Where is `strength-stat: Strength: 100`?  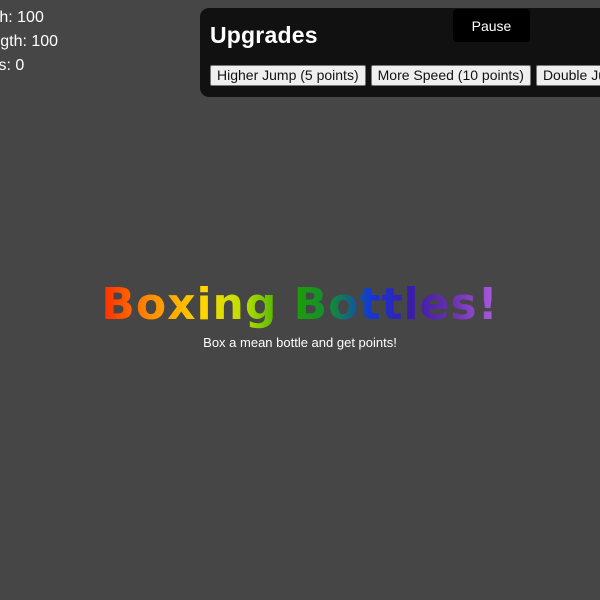
strength-stat: Strength: 100 is located at coordinates (29, 41).